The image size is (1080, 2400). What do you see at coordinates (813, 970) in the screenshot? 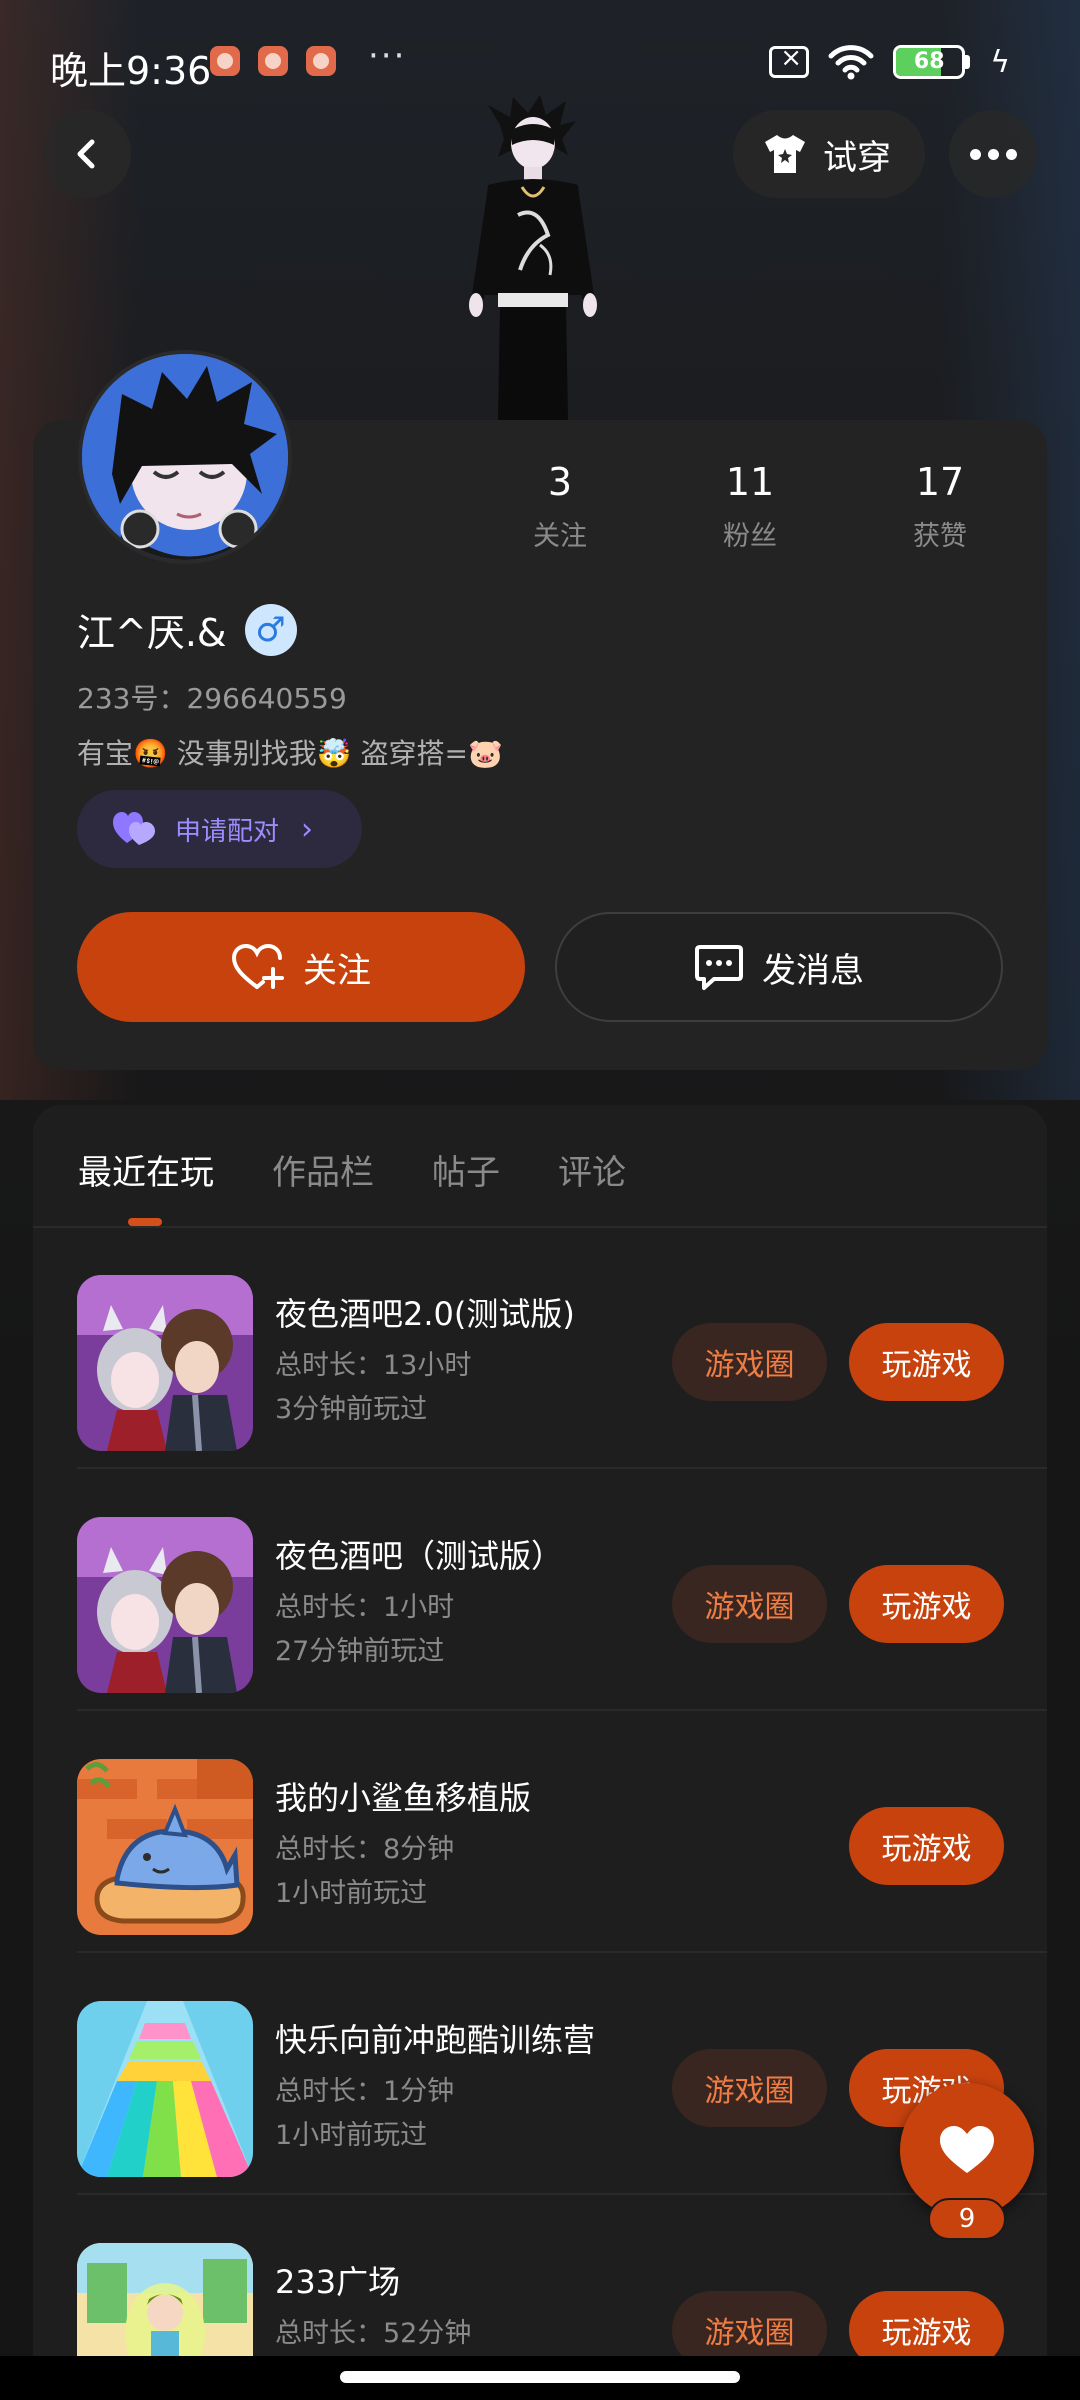
I see `send-message-label: 发消息` at bounding box center [813, 970].